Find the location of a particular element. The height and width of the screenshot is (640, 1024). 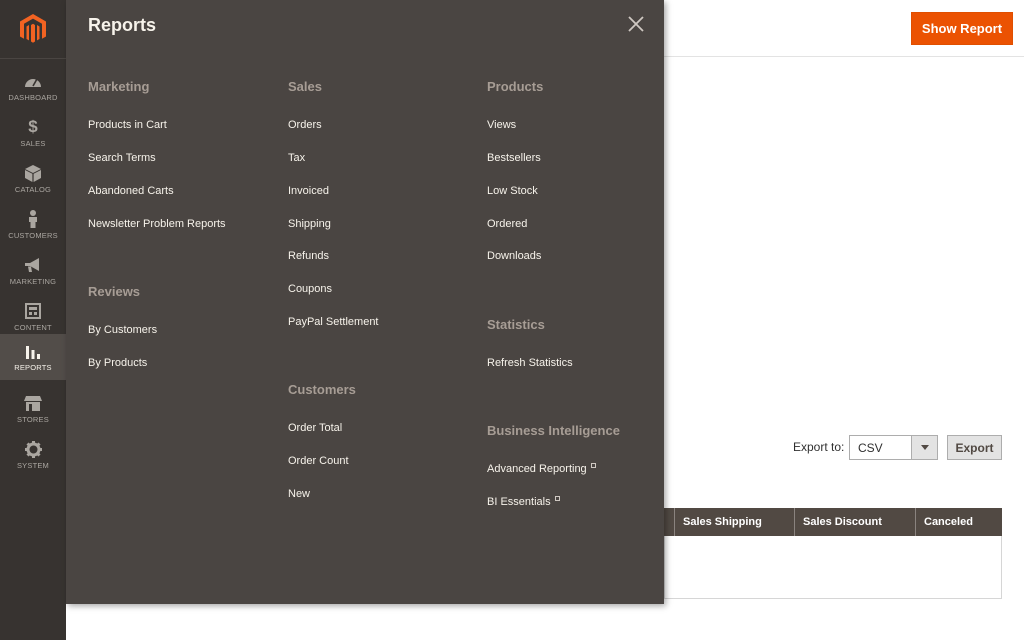

show-report-button: Show Report is located at coordinates (962, 28).